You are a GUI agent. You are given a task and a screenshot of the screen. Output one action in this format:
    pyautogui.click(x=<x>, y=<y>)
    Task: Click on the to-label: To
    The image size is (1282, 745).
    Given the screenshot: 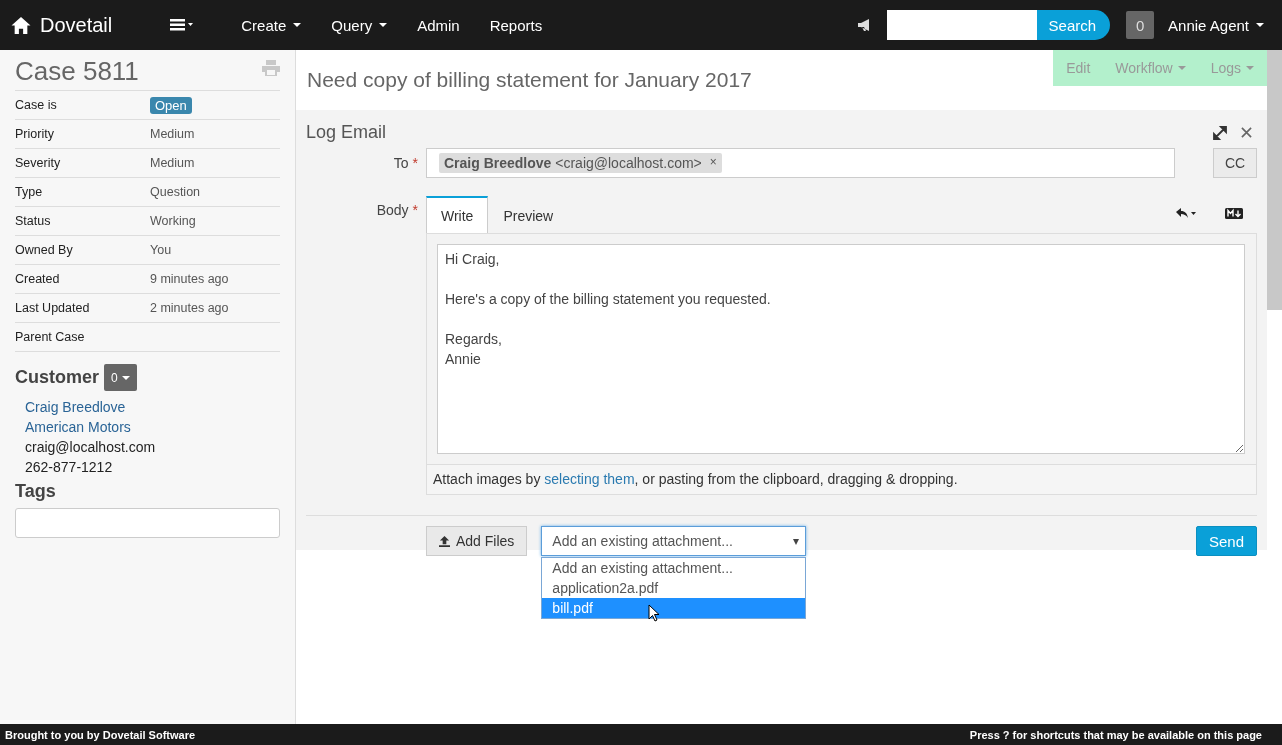 What is the action you would take?
    pyautogui.click(x=401, y=163)
    